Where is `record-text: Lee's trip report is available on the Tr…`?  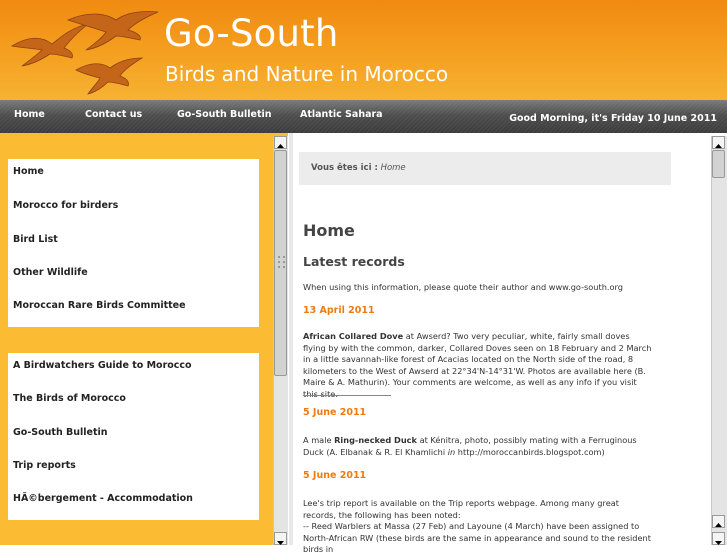
record-text: Lee's trip report is available on the Tr… is located at coordinates (478, 527).